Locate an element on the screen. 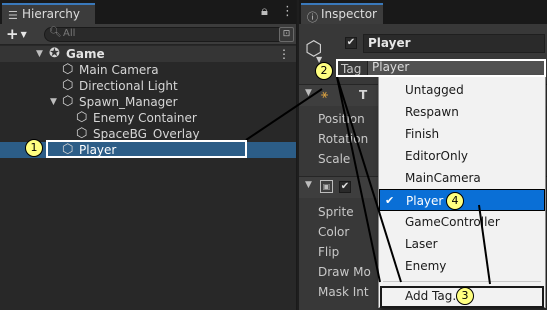 Image resolution: width=547 pixels, height=310 pixels. field-label-draw-mode: Draw Mo is located at coordinates (344, 272).